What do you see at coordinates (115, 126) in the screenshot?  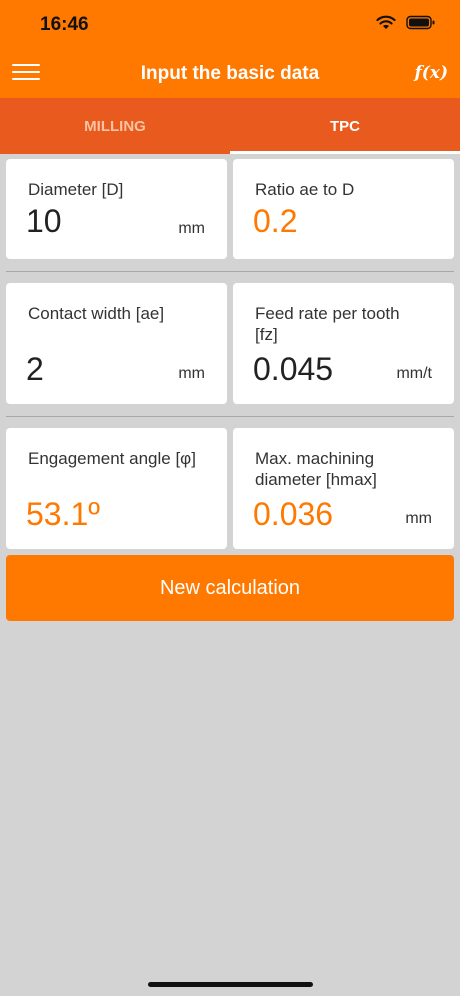 I see `tab-milling: MILLING` at bounding box center [115, 126].